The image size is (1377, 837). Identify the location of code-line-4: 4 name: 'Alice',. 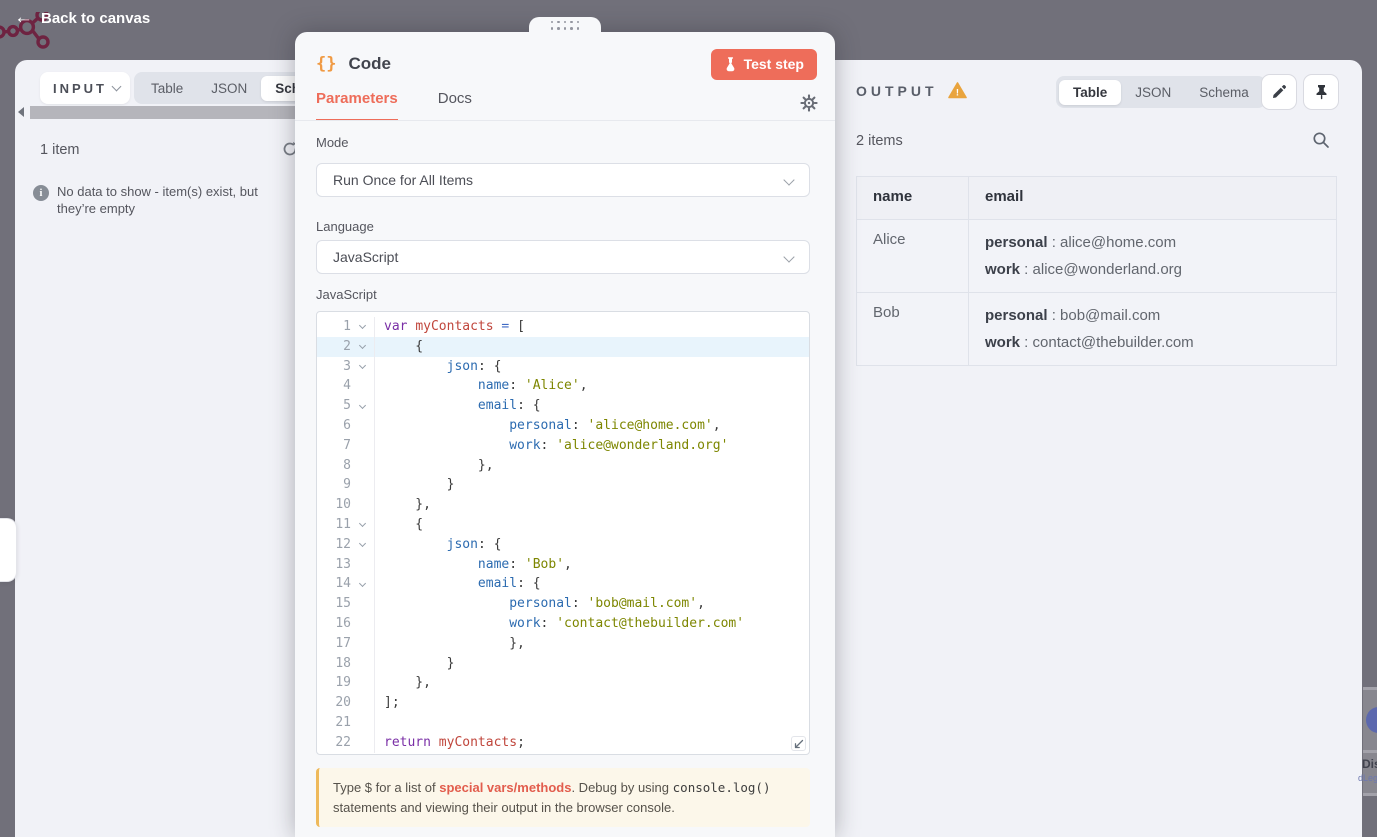
(563, 386).